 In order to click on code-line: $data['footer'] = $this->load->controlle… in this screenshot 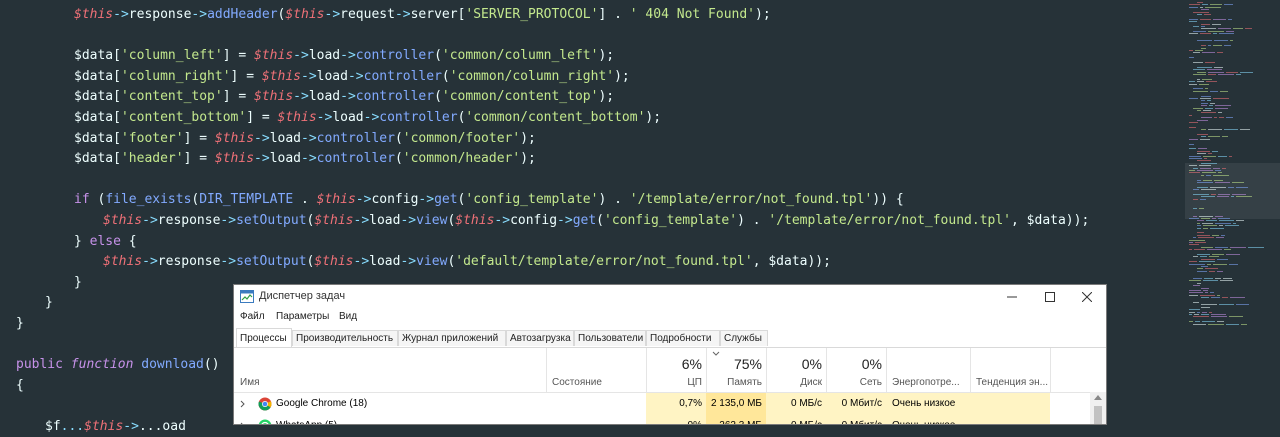, I will do `click(305, 139)`.